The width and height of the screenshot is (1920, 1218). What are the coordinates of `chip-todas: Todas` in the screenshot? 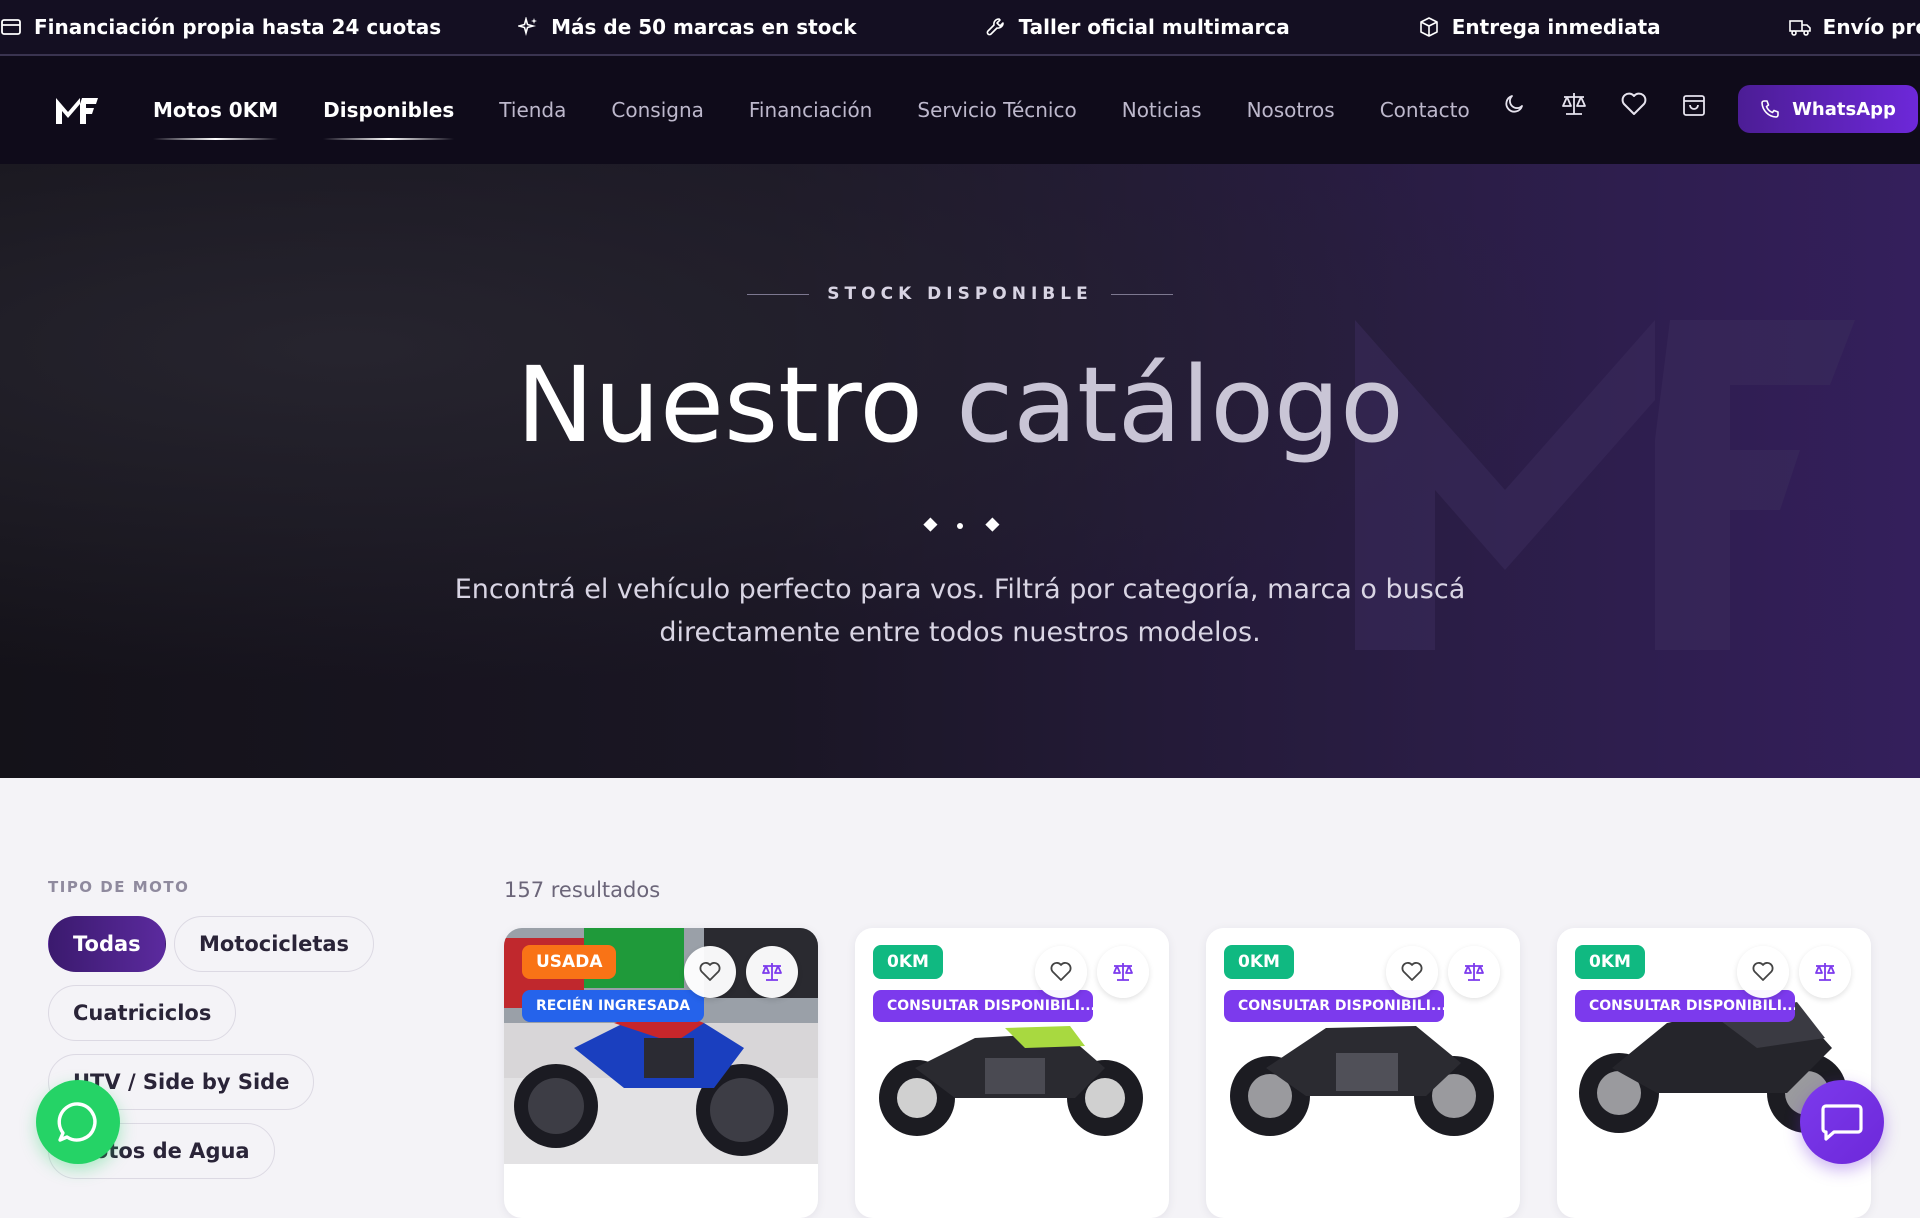 It's located at (107, 944).